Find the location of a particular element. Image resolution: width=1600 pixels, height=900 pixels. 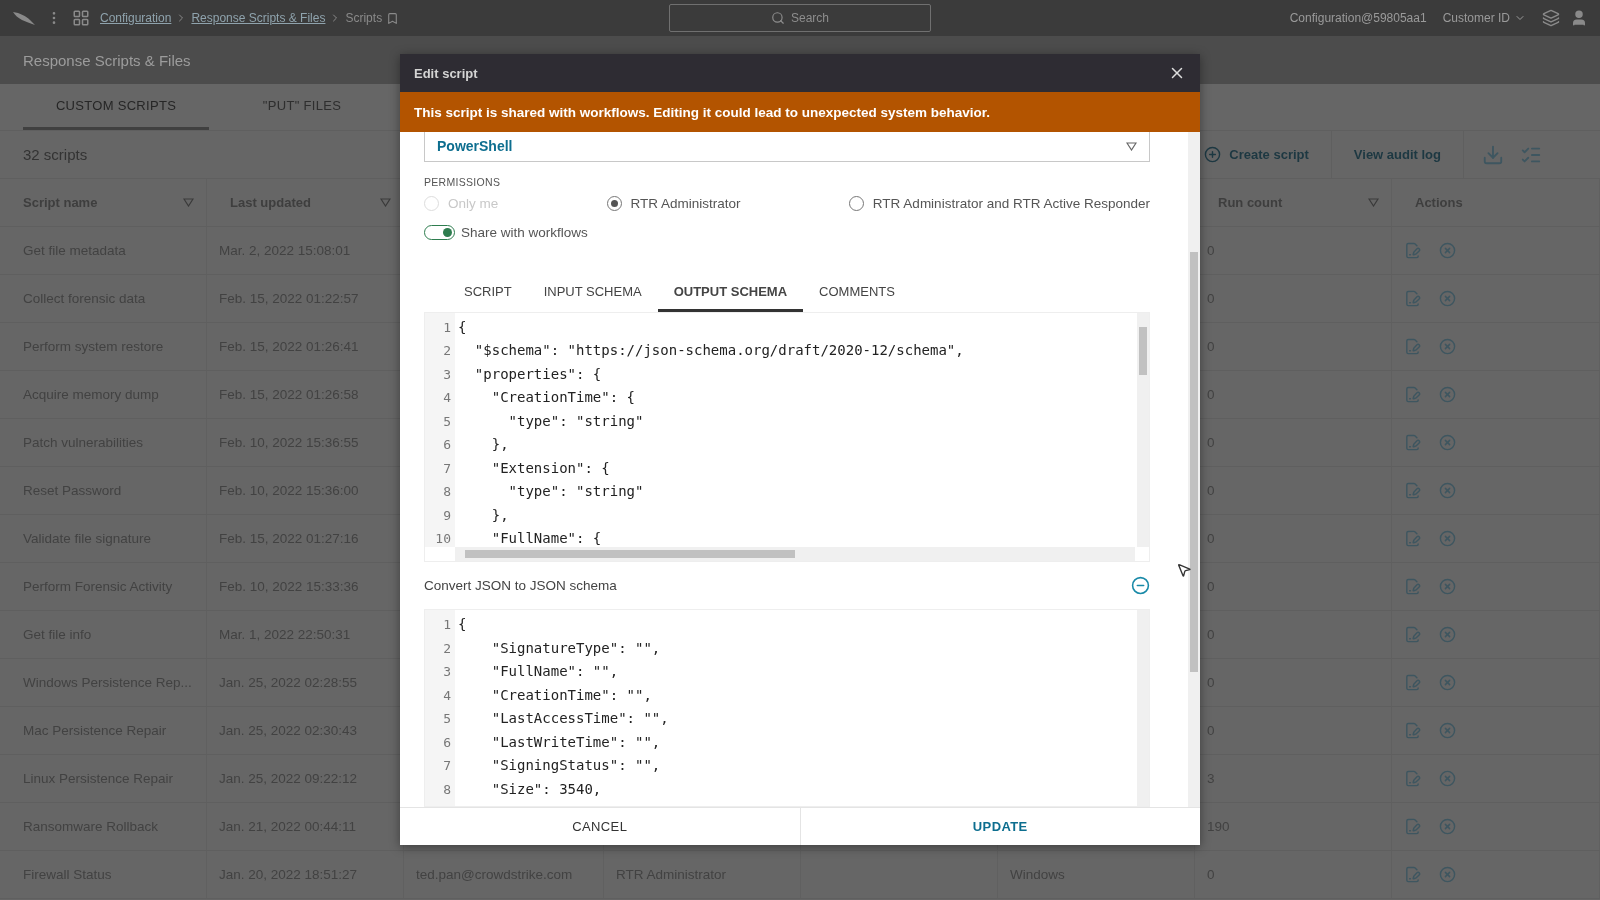

line-number: 10 is located at coordinates (443, 539).